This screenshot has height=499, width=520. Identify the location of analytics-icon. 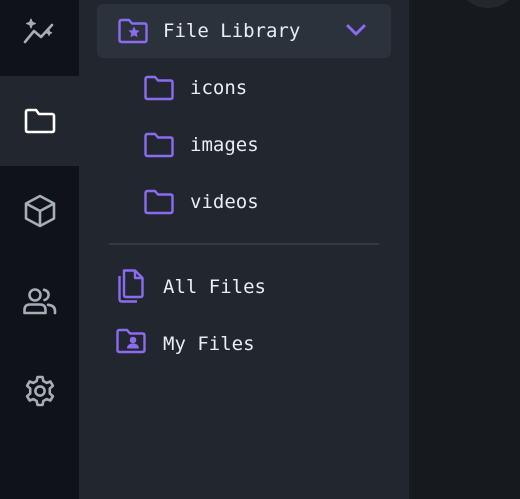
(38, 31).